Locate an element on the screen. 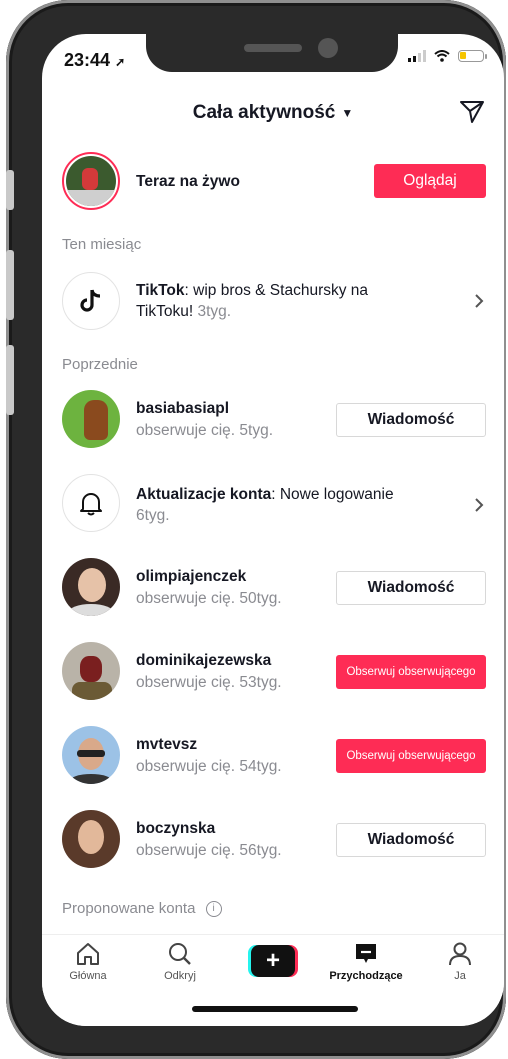 The image size is (508, 1059). live-row: Teraz na żywo Oglądaj is located at coordinates (273, 183).